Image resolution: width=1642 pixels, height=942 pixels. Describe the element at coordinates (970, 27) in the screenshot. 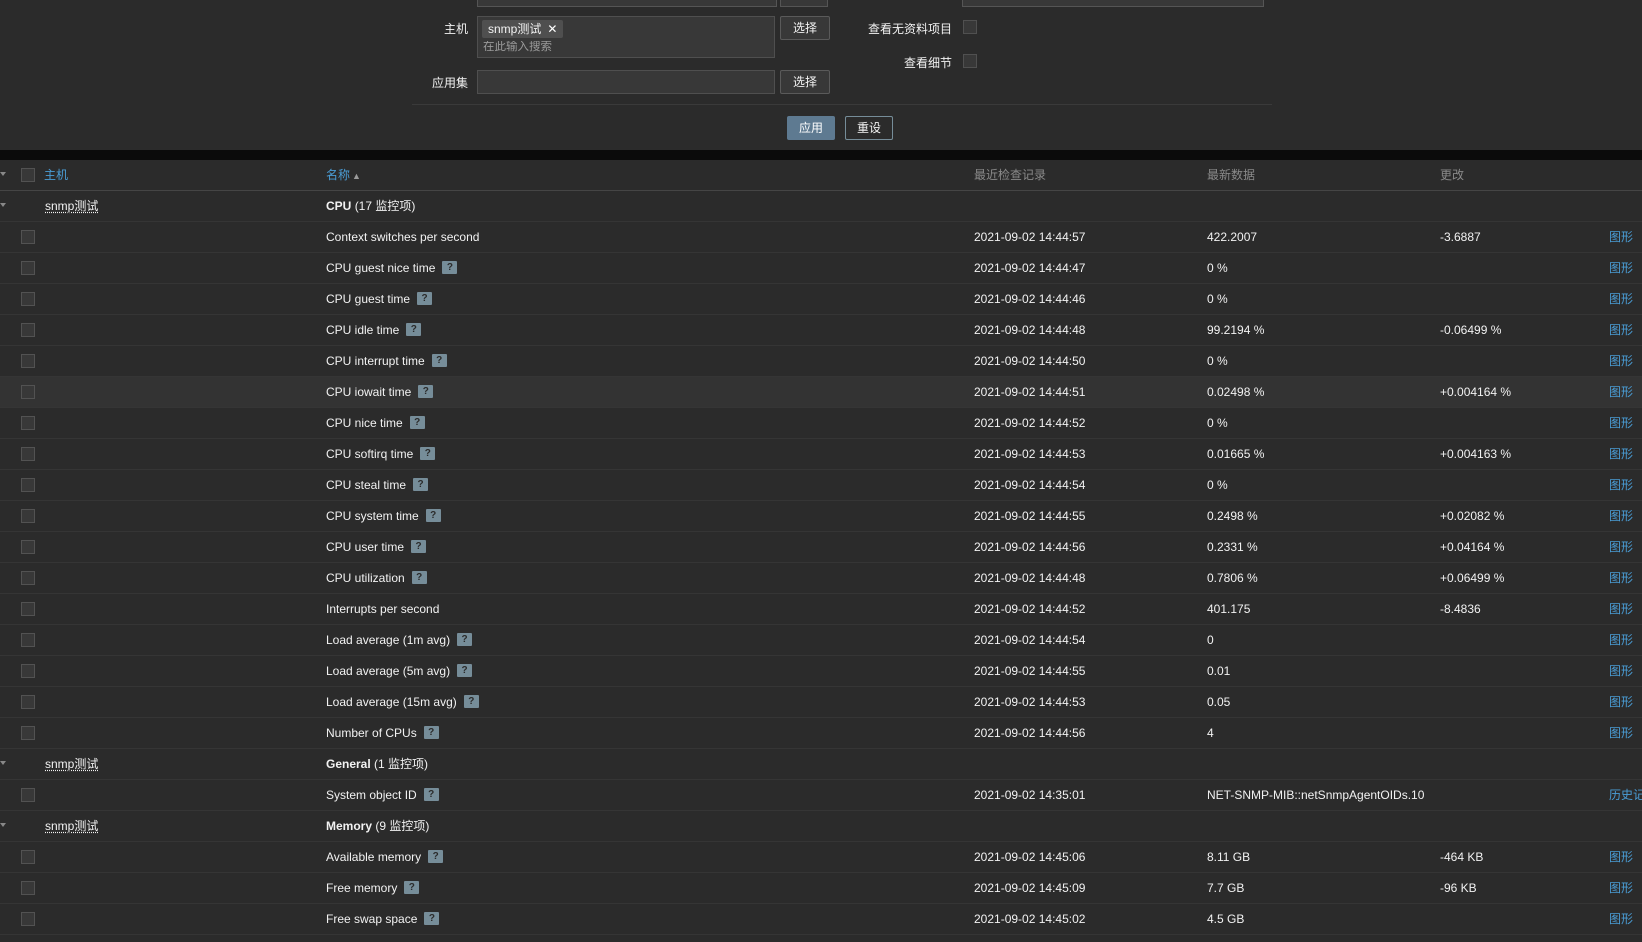

I see `show-no-data-checkbox` at that location.